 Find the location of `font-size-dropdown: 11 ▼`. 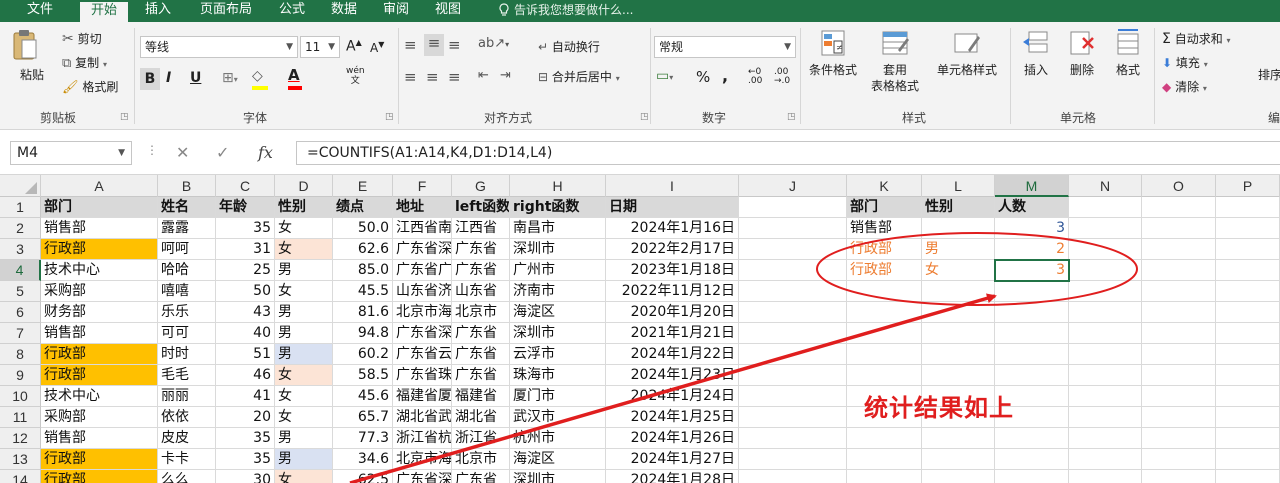

font-size-dropdown: 11 ▼ is located at coordinates (320, 47).